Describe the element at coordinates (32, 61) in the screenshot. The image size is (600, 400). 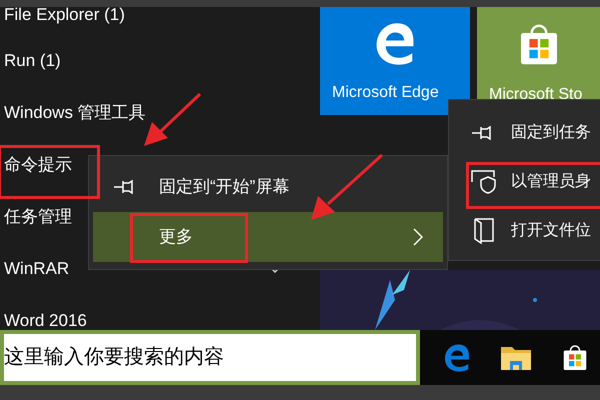
I see `app-list-item: Run (1)` at that location.